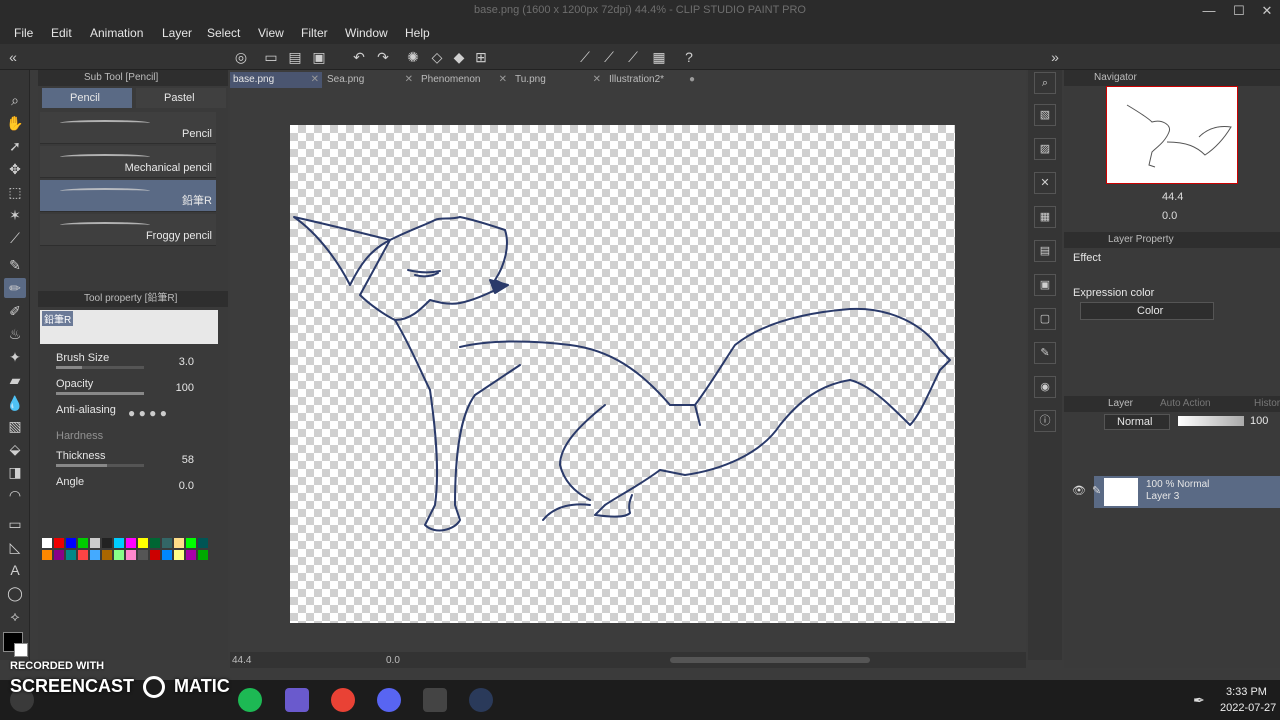 Image resolution: width=1280 pixels, height=720 pixels. I want to click on snap-ruler-icon: ⟋, so click(585, 57).